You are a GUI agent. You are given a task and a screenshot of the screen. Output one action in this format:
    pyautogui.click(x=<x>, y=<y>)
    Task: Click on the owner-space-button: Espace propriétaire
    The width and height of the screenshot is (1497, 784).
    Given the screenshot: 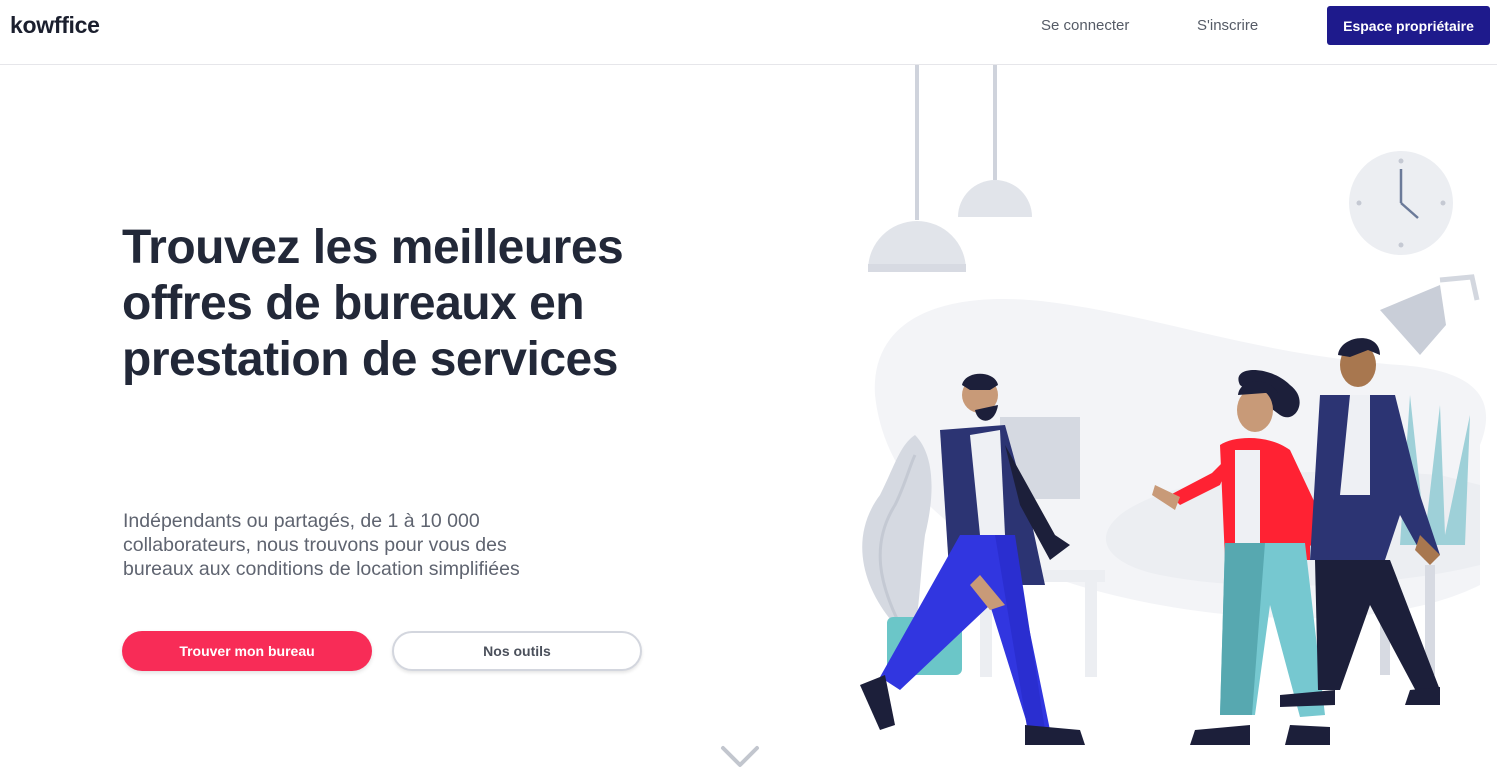 What is the action you would take?
    pyautogui.click(x=1408, y=25)
    